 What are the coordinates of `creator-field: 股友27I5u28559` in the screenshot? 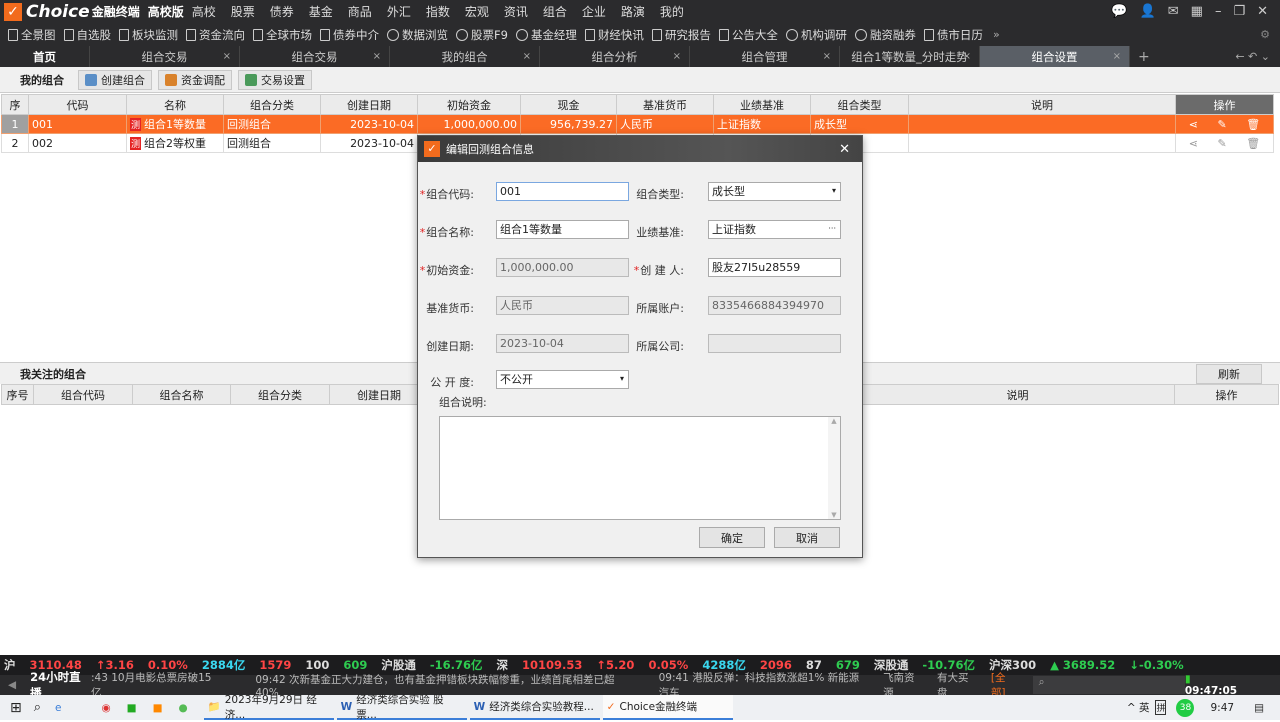 It's located at (774, 267).